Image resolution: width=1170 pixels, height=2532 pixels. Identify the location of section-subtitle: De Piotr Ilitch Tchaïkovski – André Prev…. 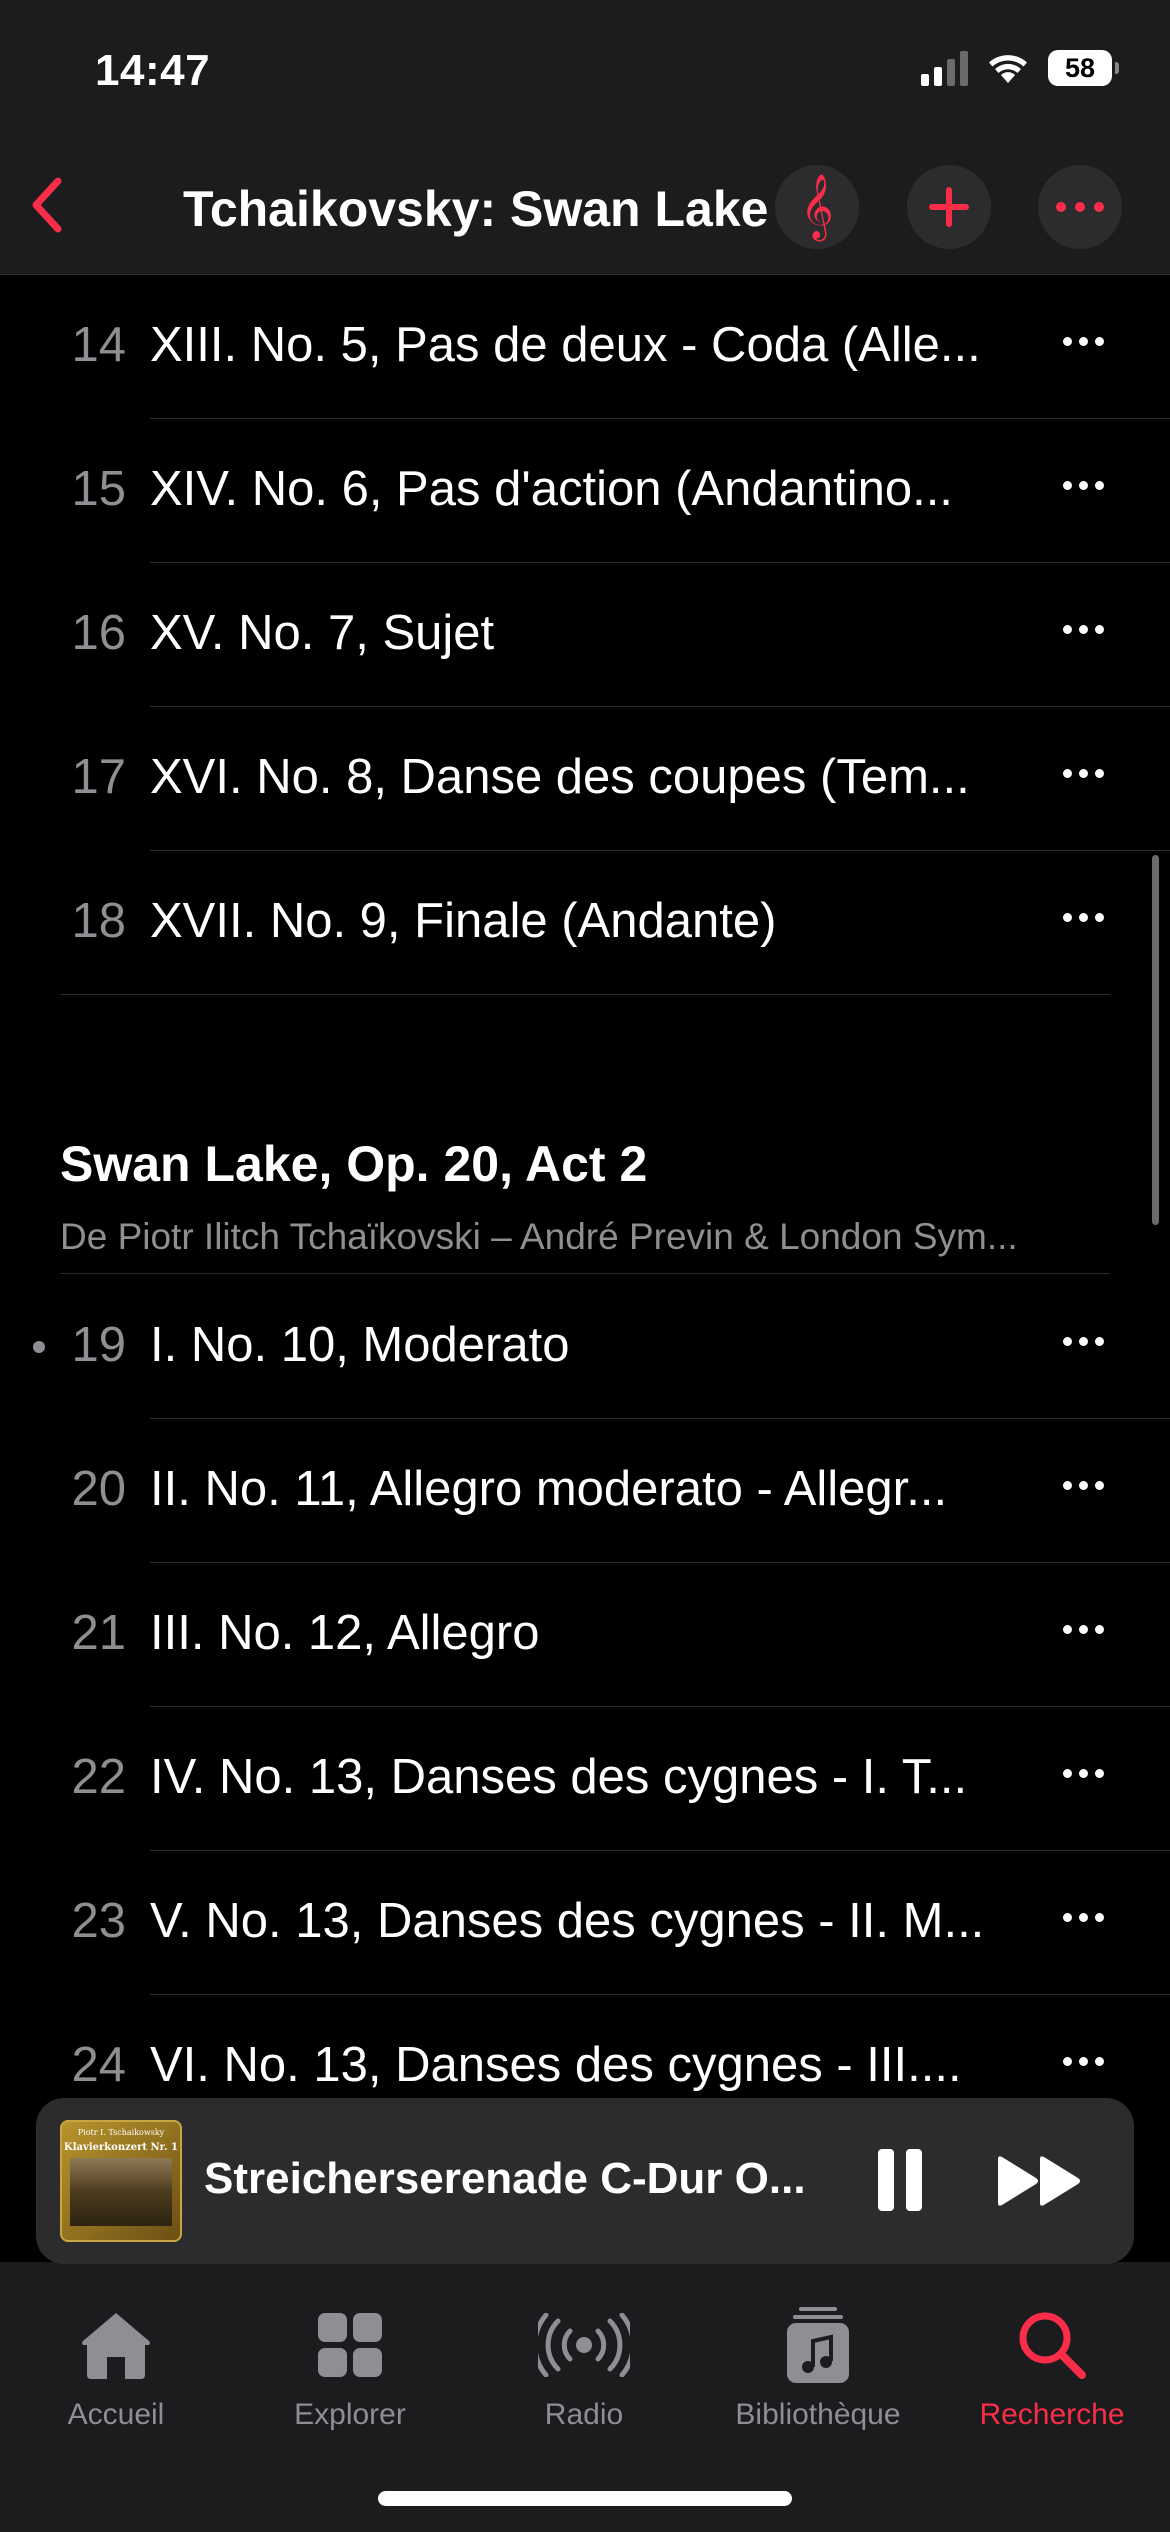
(539, 1236).